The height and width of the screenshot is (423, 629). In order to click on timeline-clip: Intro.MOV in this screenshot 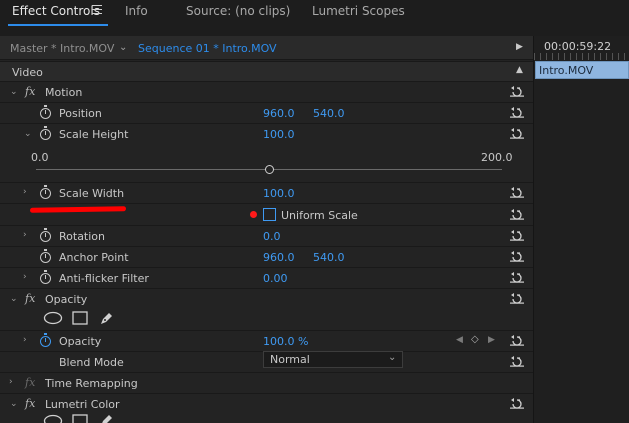, I will do `click(582, 70)`.